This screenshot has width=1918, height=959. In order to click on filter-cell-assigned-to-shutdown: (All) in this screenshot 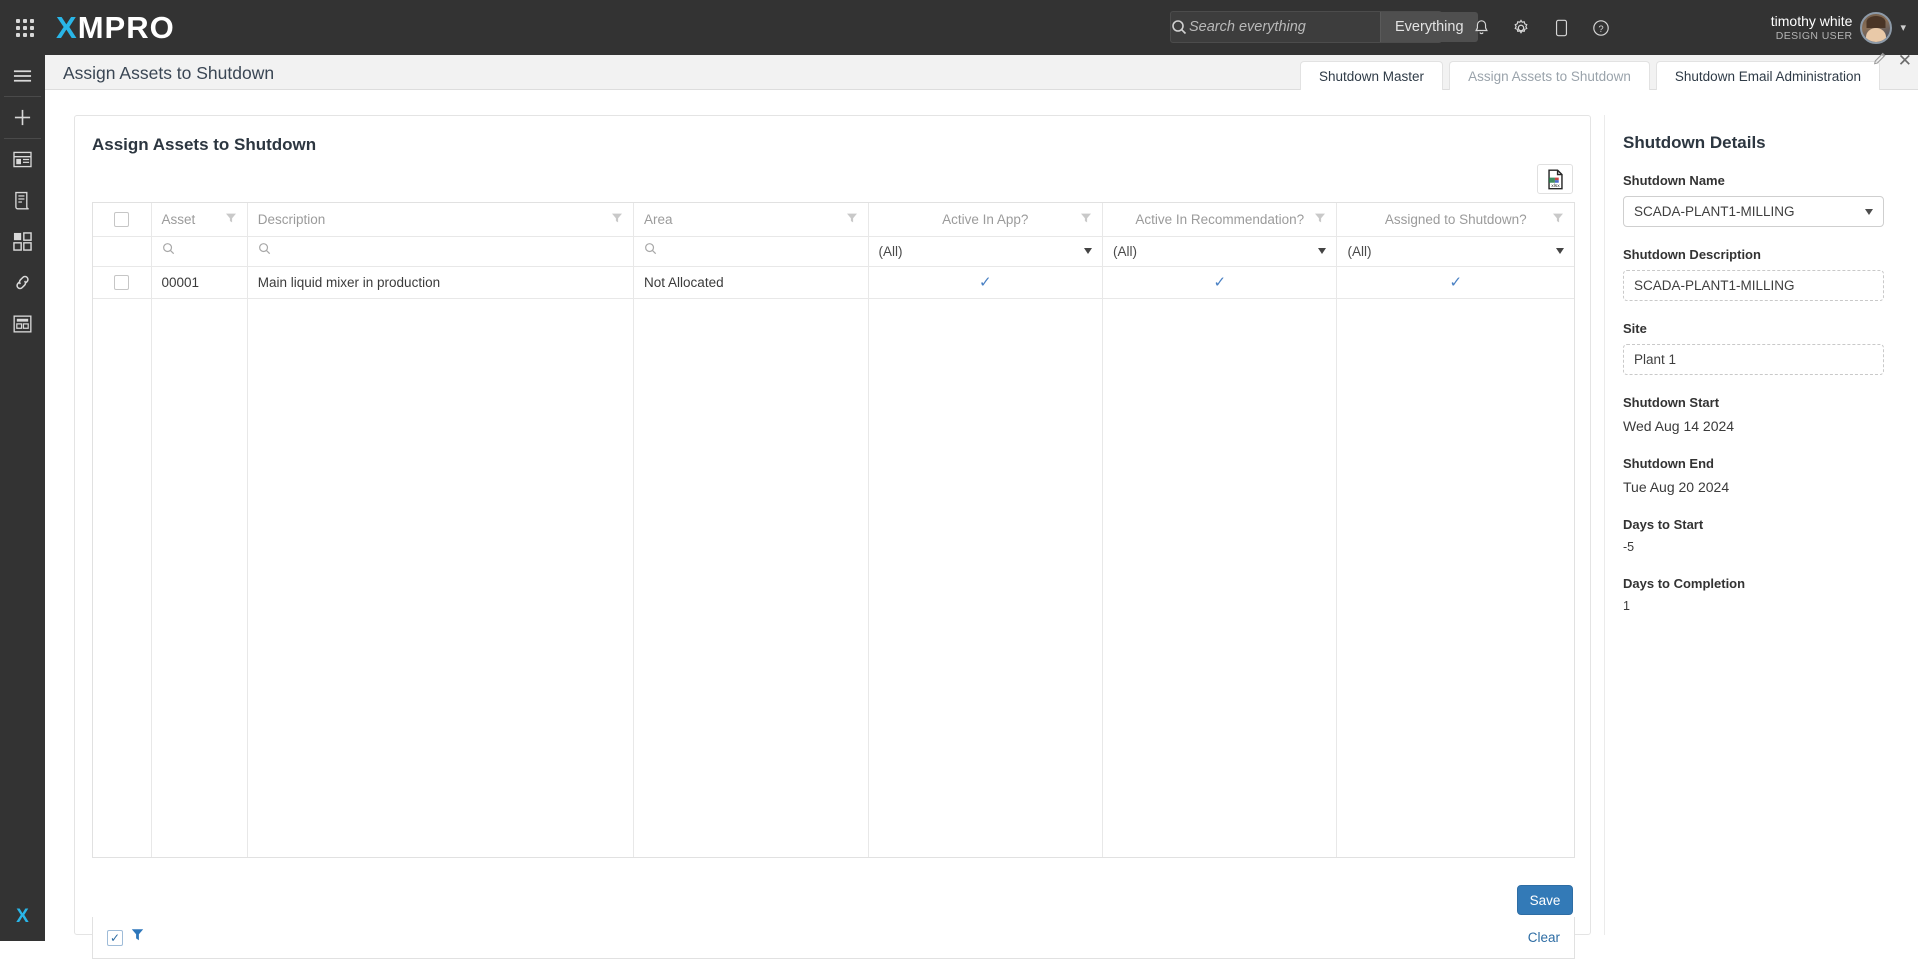, I will do `click(1455, 251)`.